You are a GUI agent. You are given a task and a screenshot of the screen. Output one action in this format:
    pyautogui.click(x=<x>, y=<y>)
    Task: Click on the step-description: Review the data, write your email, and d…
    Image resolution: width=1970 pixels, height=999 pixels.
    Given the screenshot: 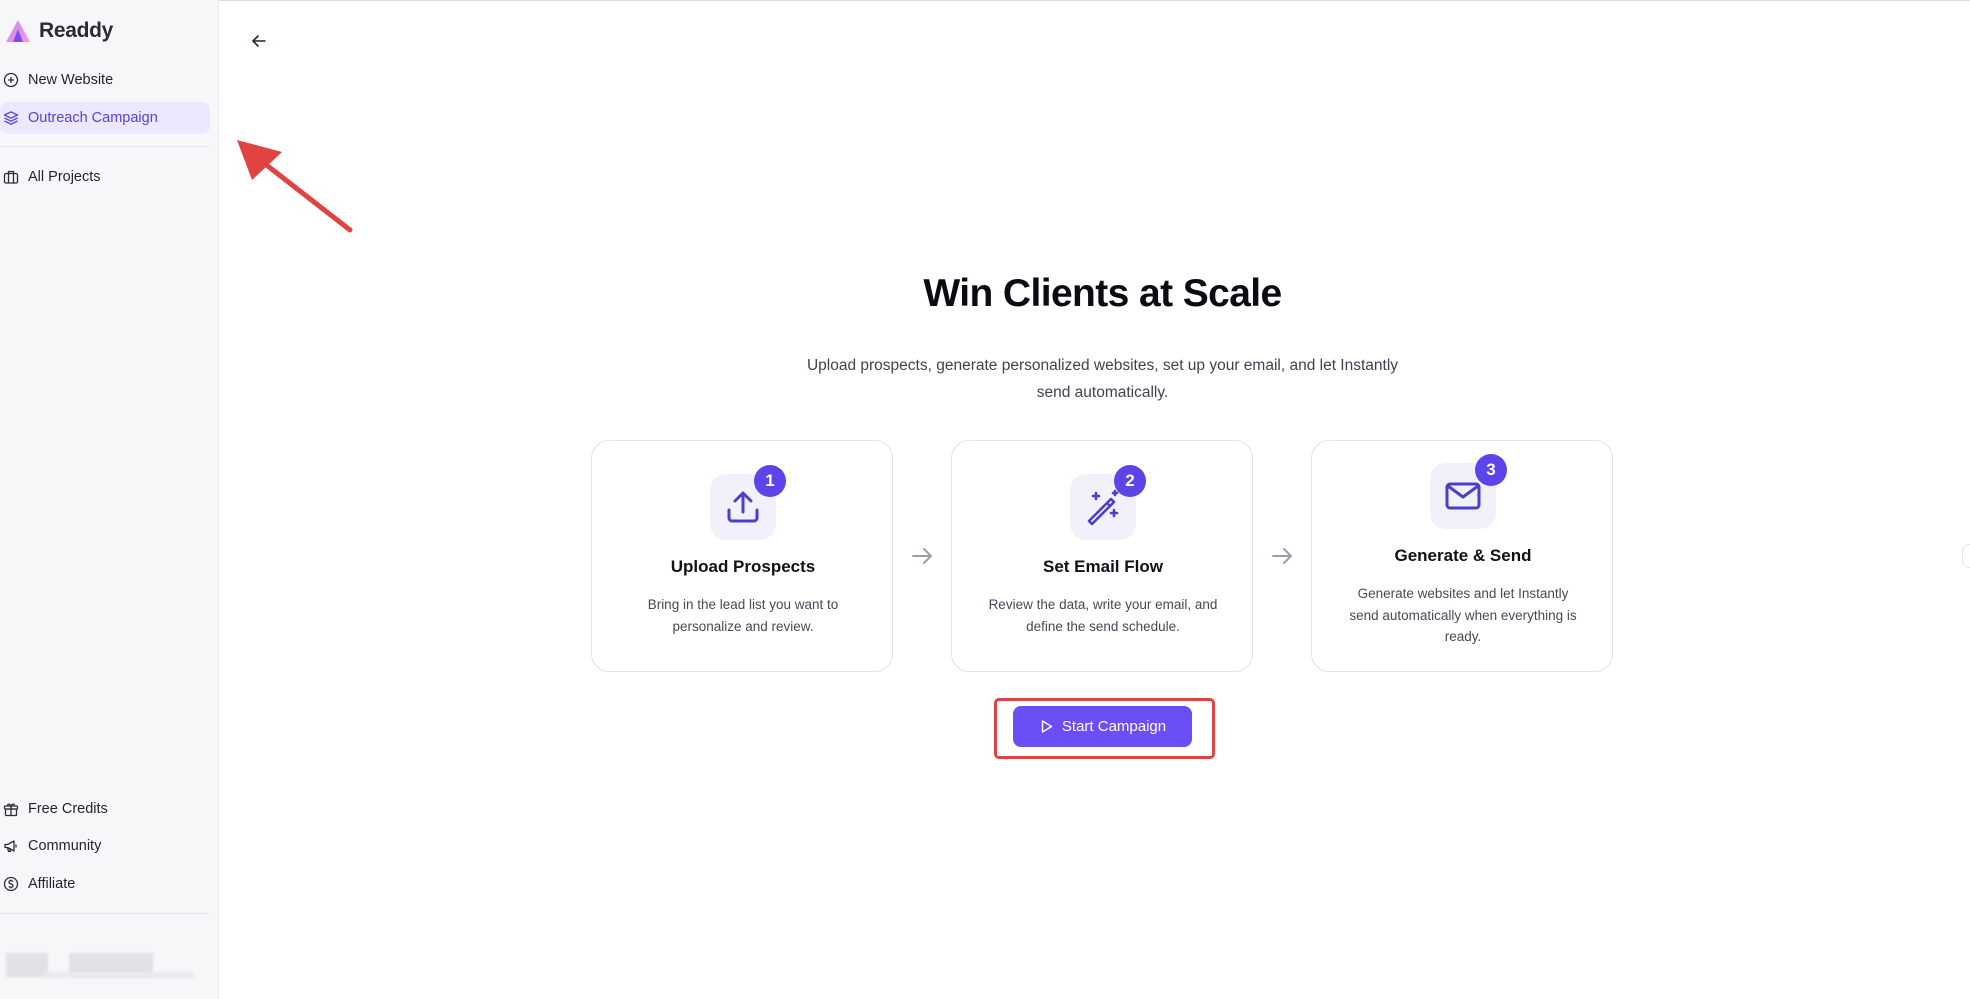 What is the action you would take?
    pyautogui.click(x=1103, y=615)
    